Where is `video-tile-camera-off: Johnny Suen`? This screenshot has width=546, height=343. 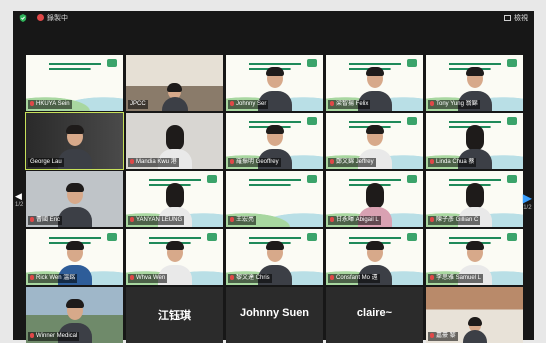
video-tile-camera-off: Johnny Suen is located at coordinates (274, 315).